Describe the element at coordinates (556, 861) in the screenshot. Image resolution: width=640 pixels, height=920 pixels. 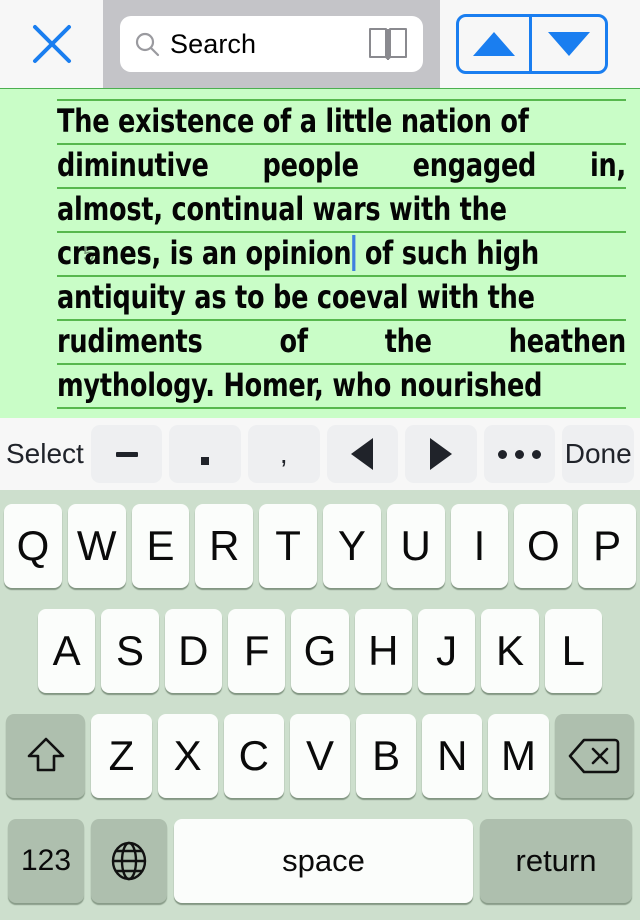
I see `return-key: return` at that location.